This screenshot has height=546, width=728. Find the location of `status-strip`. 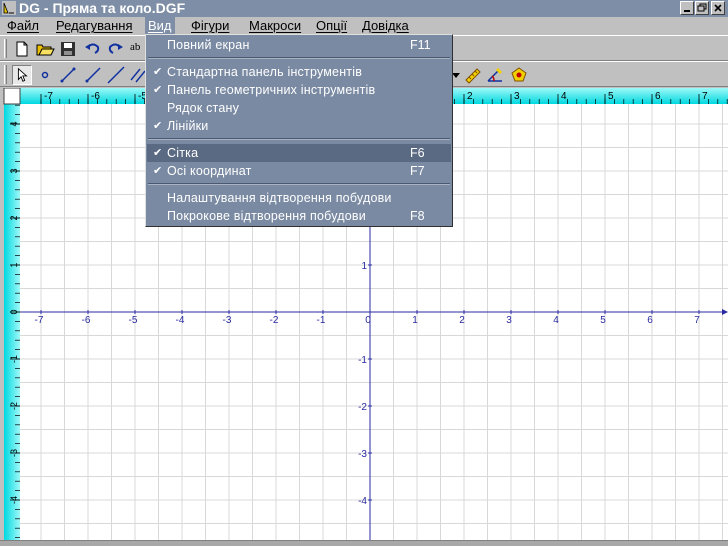

status-strip is located at coordinates (364, 543).